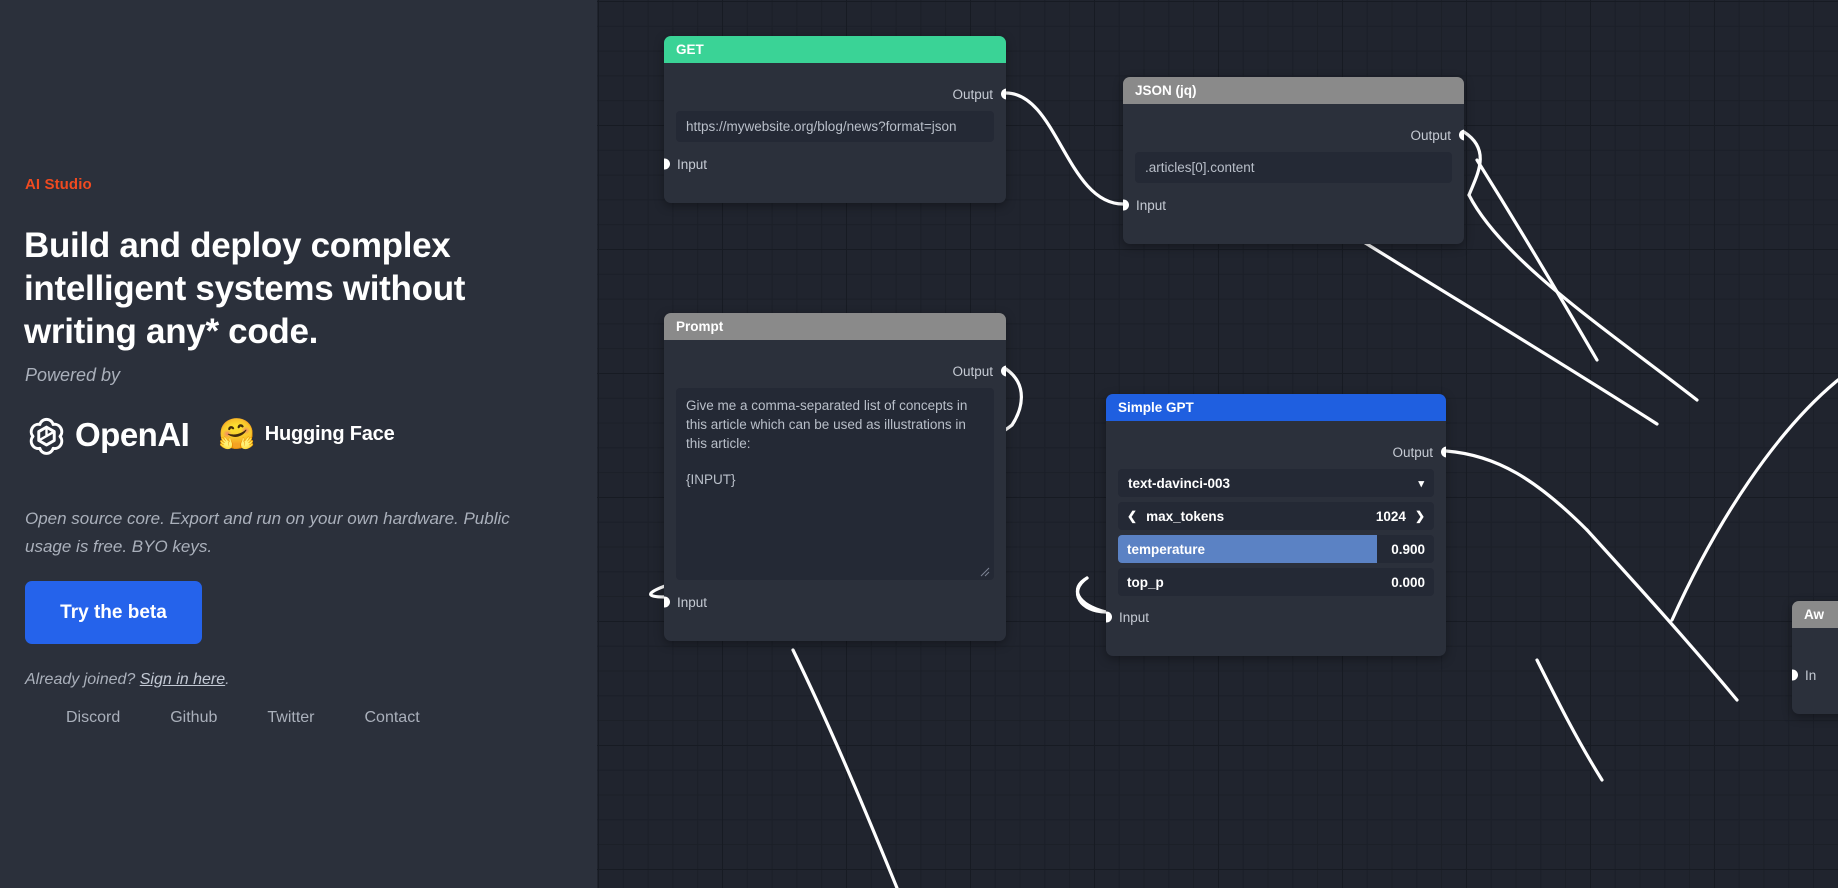 Image resolution: width=1838 pixels, height=888 pixels. What do you see at coordinates (835, 371) in the screenshot?
I see `node-prompt-output-port: Output` at bounding box center [835, 371].